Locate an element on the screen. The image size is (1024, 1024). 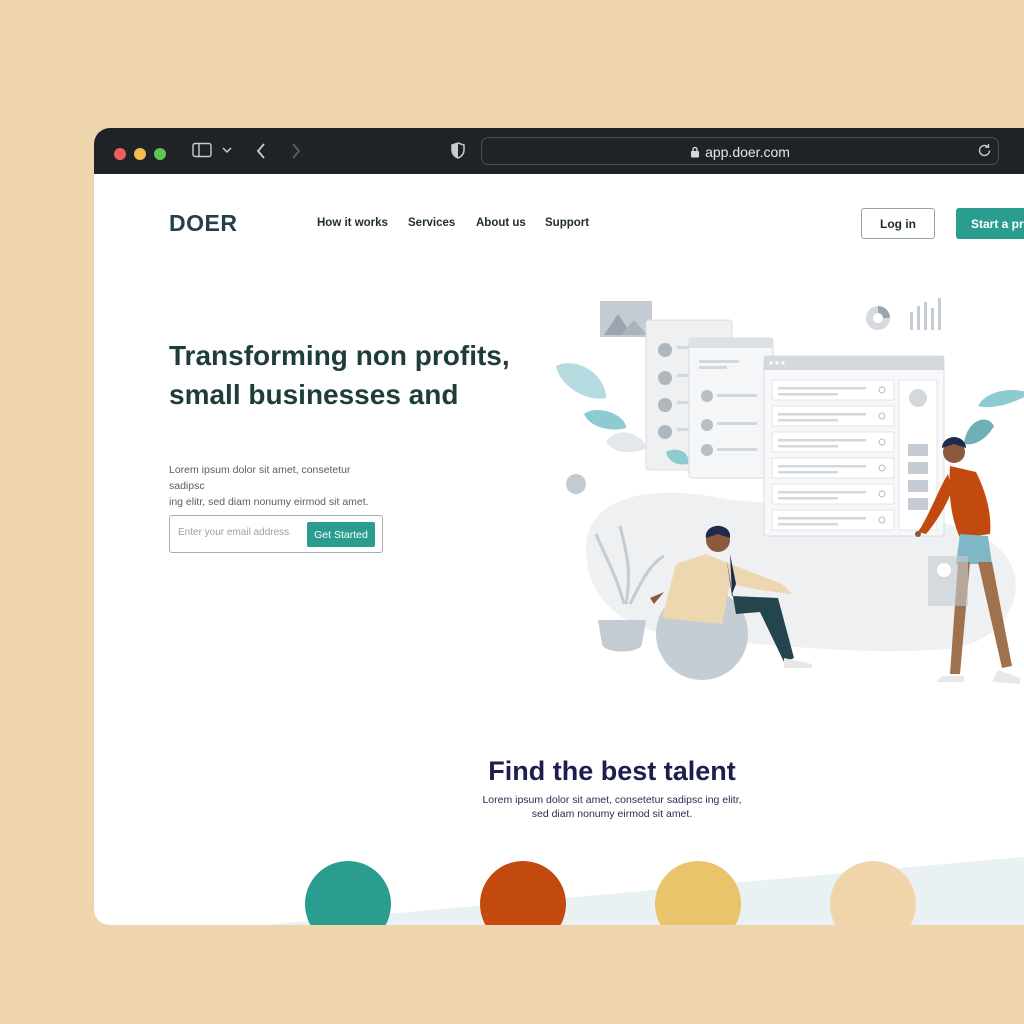
bar-chart-icon is located at coordinates (925, 314).